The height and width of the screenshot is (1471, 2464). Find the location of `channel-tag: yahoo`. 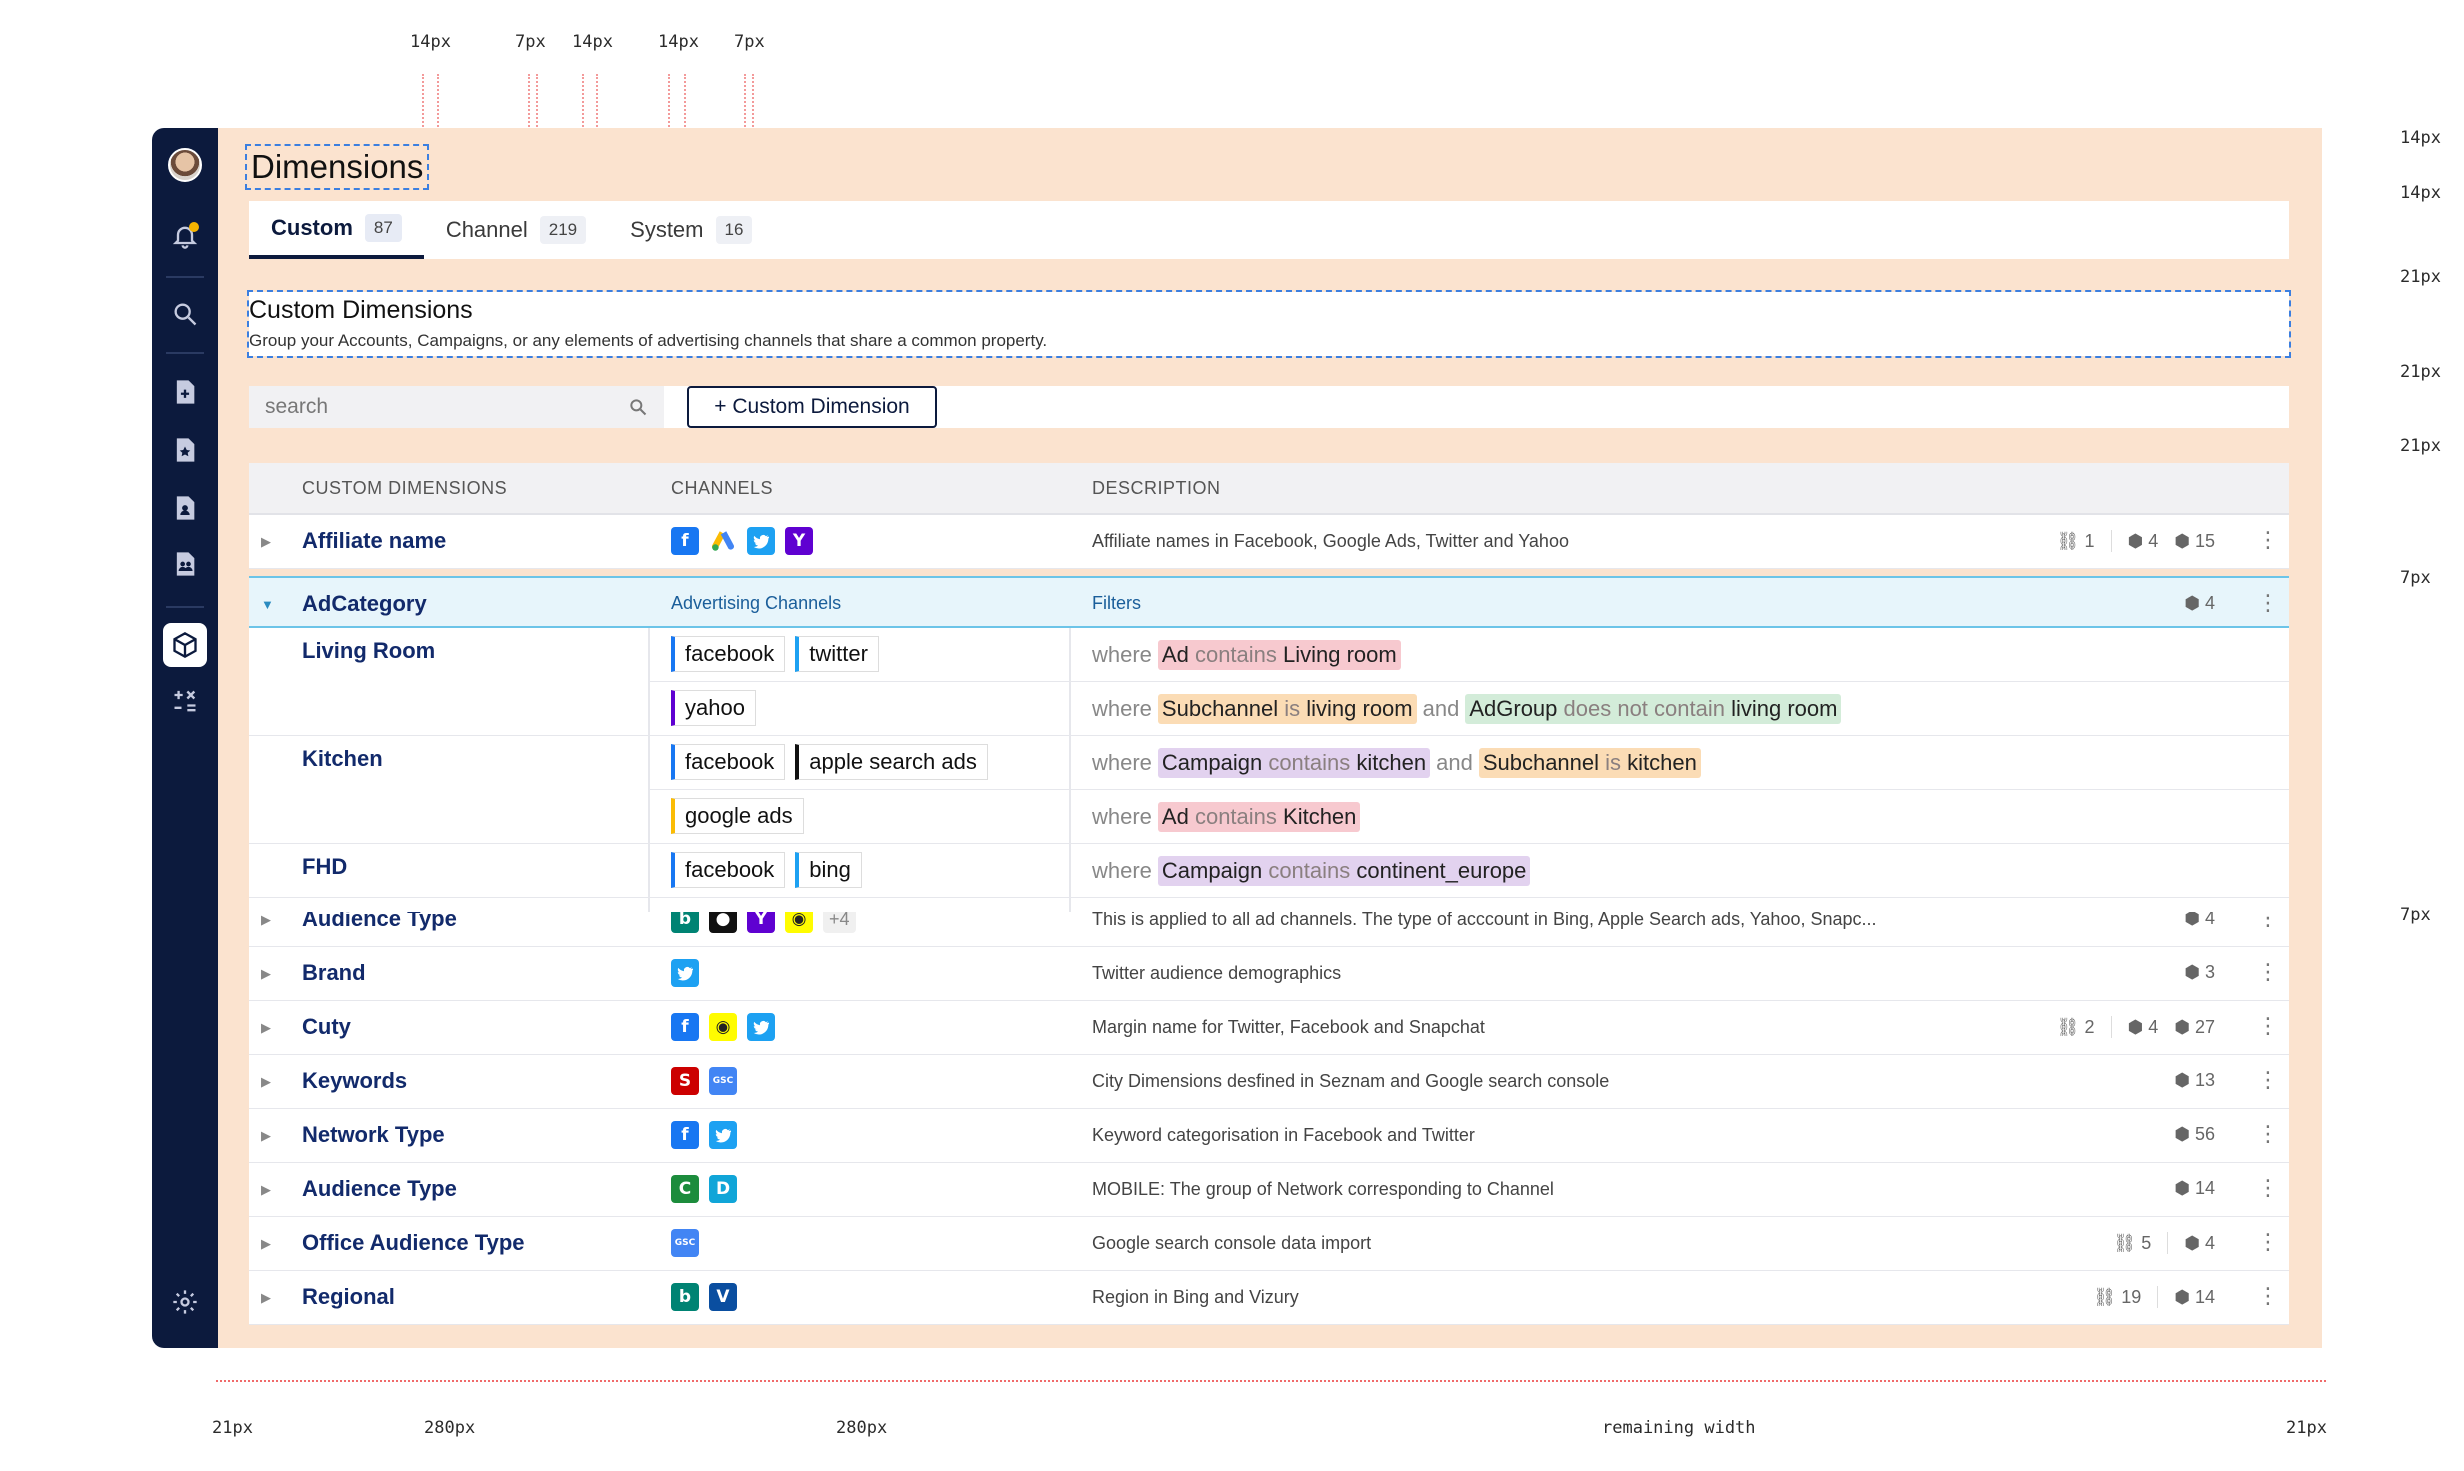

channel-tag: yahoo is located at coordinates (713, 708).